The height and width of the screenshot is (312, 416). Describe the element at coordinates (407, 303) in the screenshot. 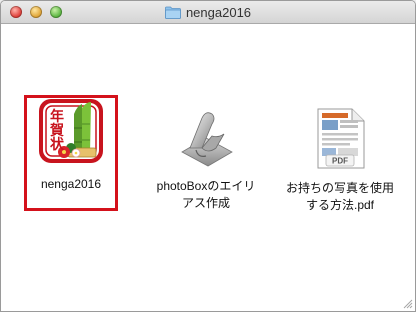

I see `resize-grip-icon` at that location.